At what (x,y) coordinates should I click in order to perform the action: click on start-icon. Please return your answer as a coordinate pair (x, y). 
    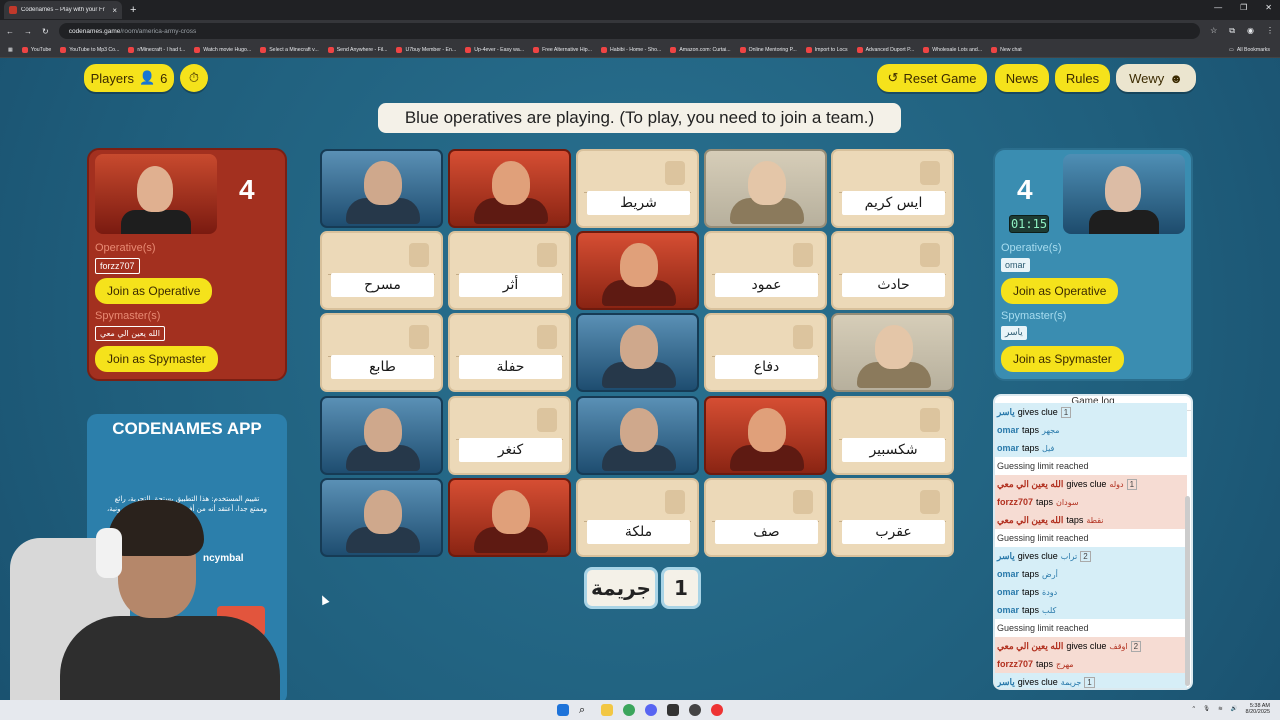
    Looking at the image, I should click on (563, 710).